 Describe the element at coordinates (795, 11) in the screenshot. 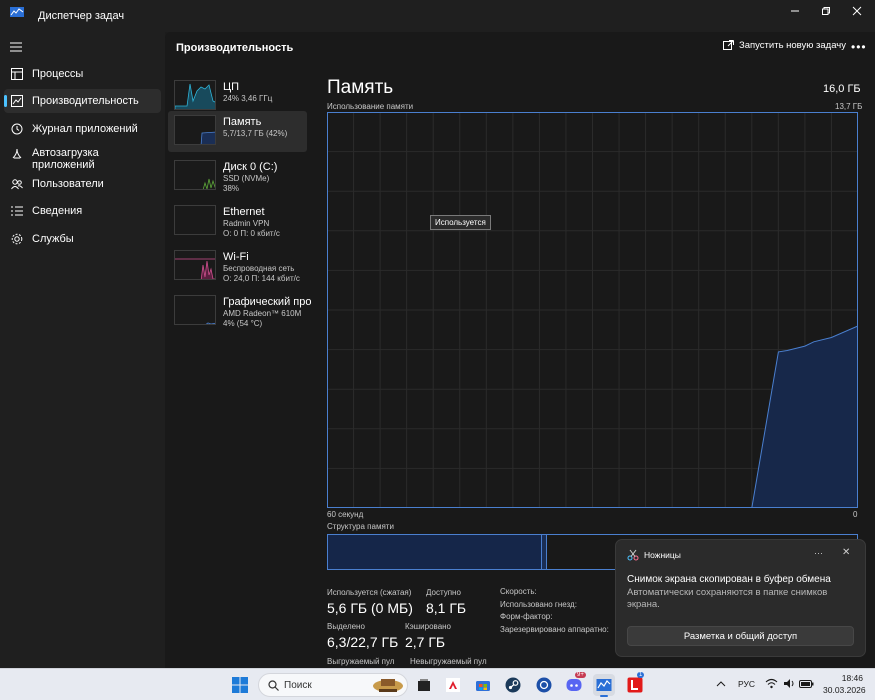

I see `minimize-button` at that location.